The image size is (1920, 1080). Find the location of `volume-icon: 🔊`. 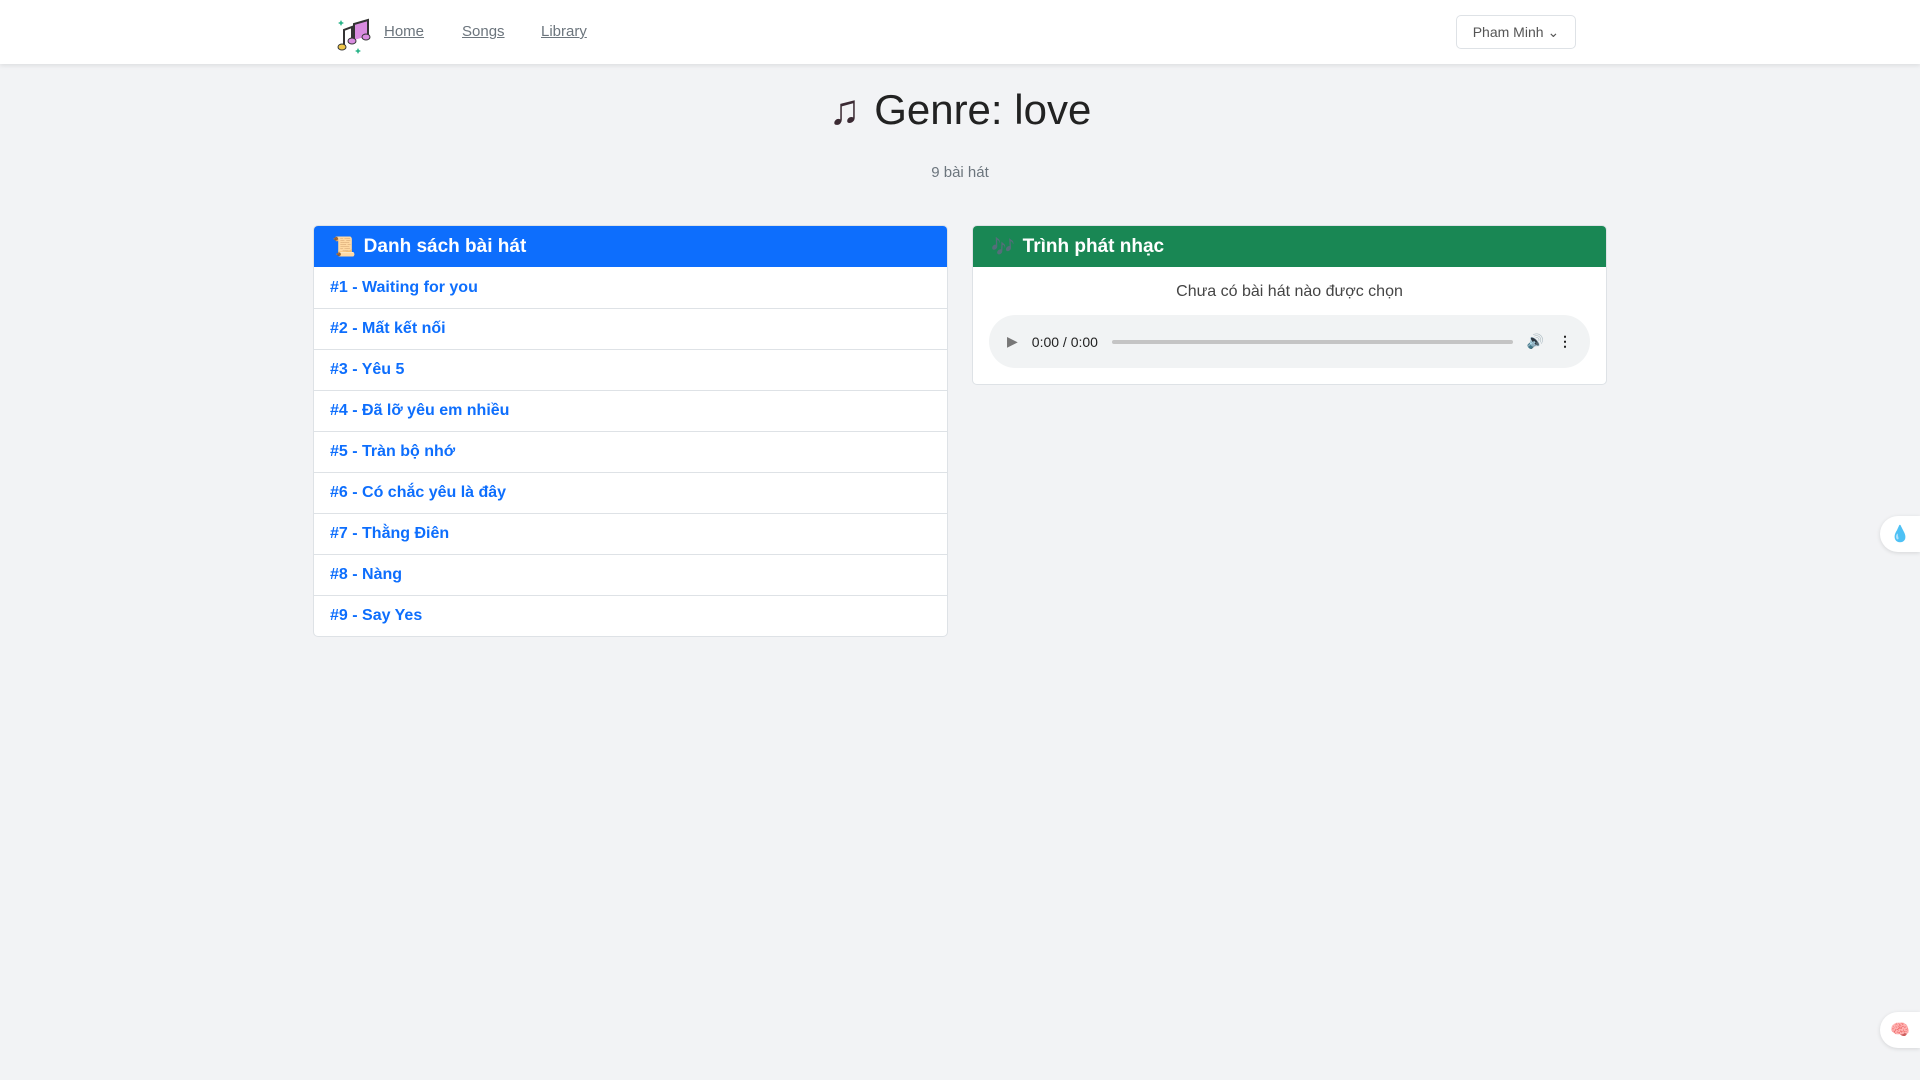

volume-icon: 🔊 is located at coordinates (1535, 341).